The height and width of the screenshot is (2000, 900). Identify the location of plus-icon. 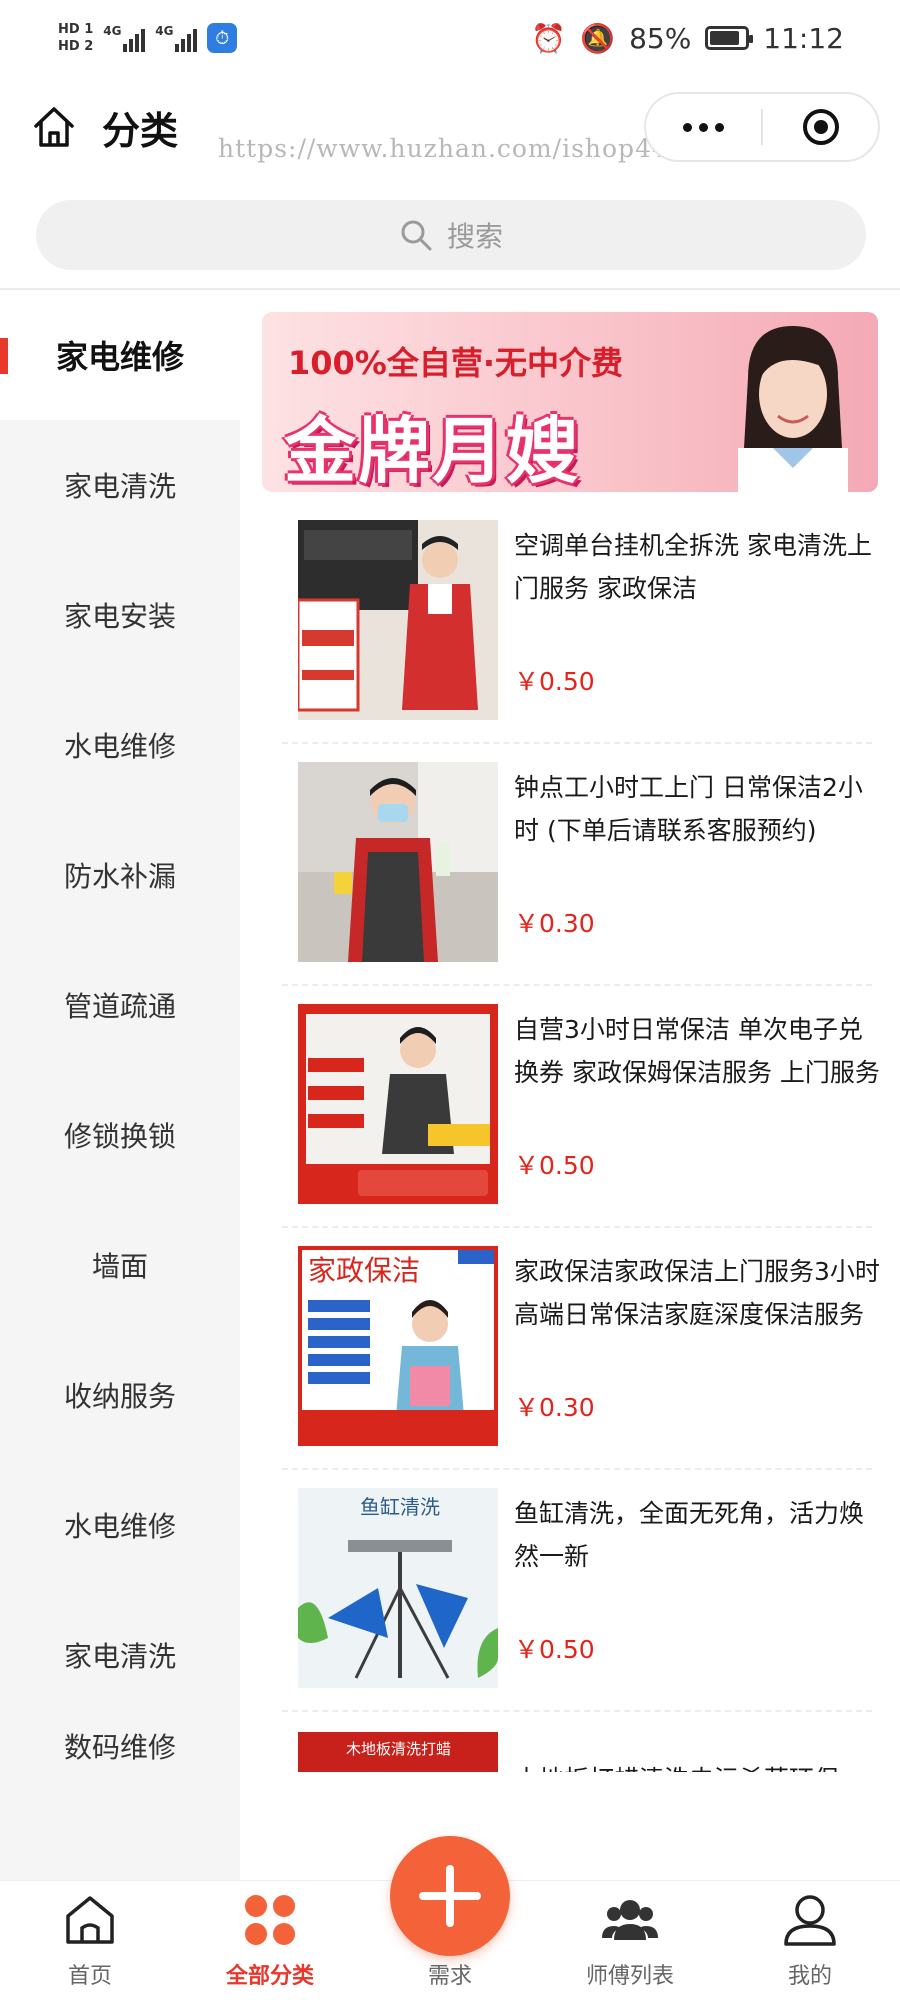
(450, 1896).